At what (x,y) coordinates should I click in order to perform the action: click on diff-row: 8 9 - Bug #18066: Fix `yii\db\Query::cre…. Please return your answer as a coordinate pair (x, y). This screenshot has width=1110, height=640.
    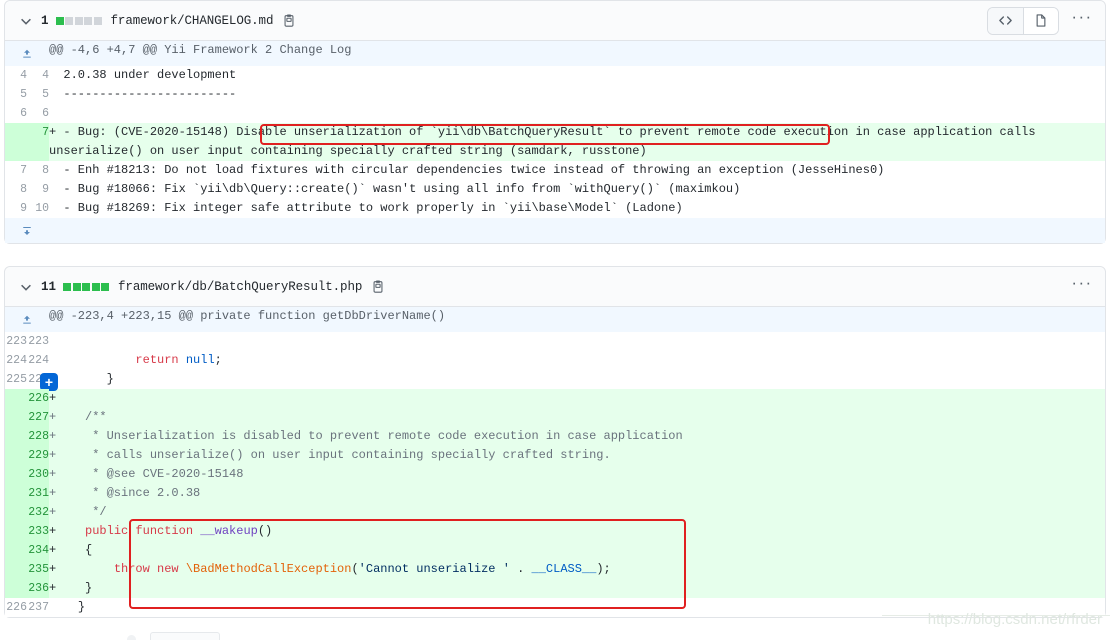
    Looking at the image, I should click on (555, 189).